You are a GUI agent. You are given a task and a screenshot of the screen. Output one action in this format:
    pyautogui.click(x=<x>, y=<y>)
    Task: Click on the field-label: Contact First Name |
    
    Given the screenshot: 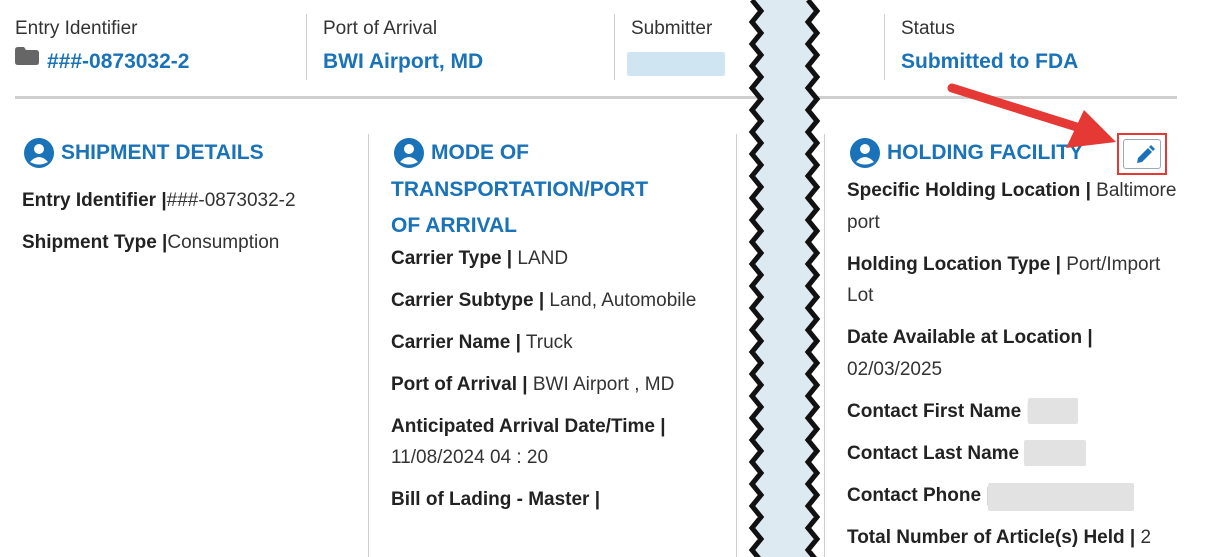 What is the action you would take?
    pyautogui.click(x=939, y=411)
    